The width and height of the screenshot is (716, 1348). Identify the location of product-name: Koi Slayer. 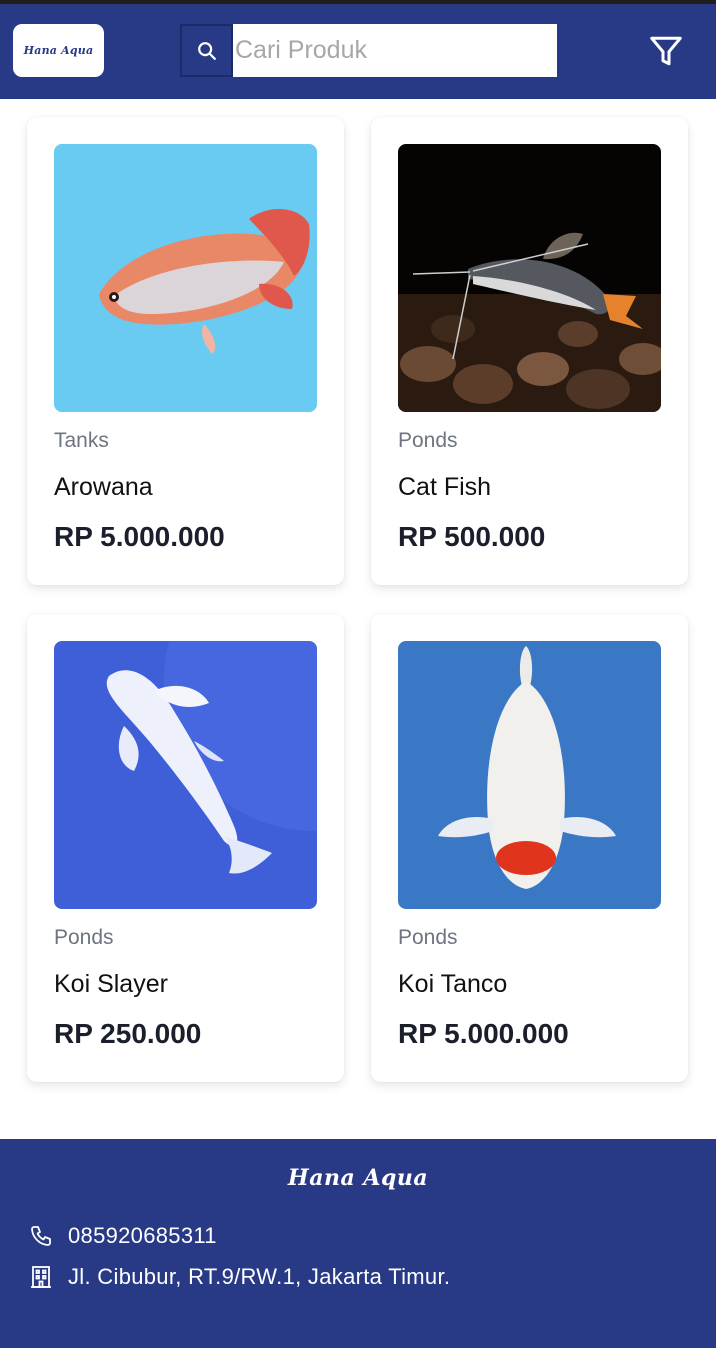
(111, 984).